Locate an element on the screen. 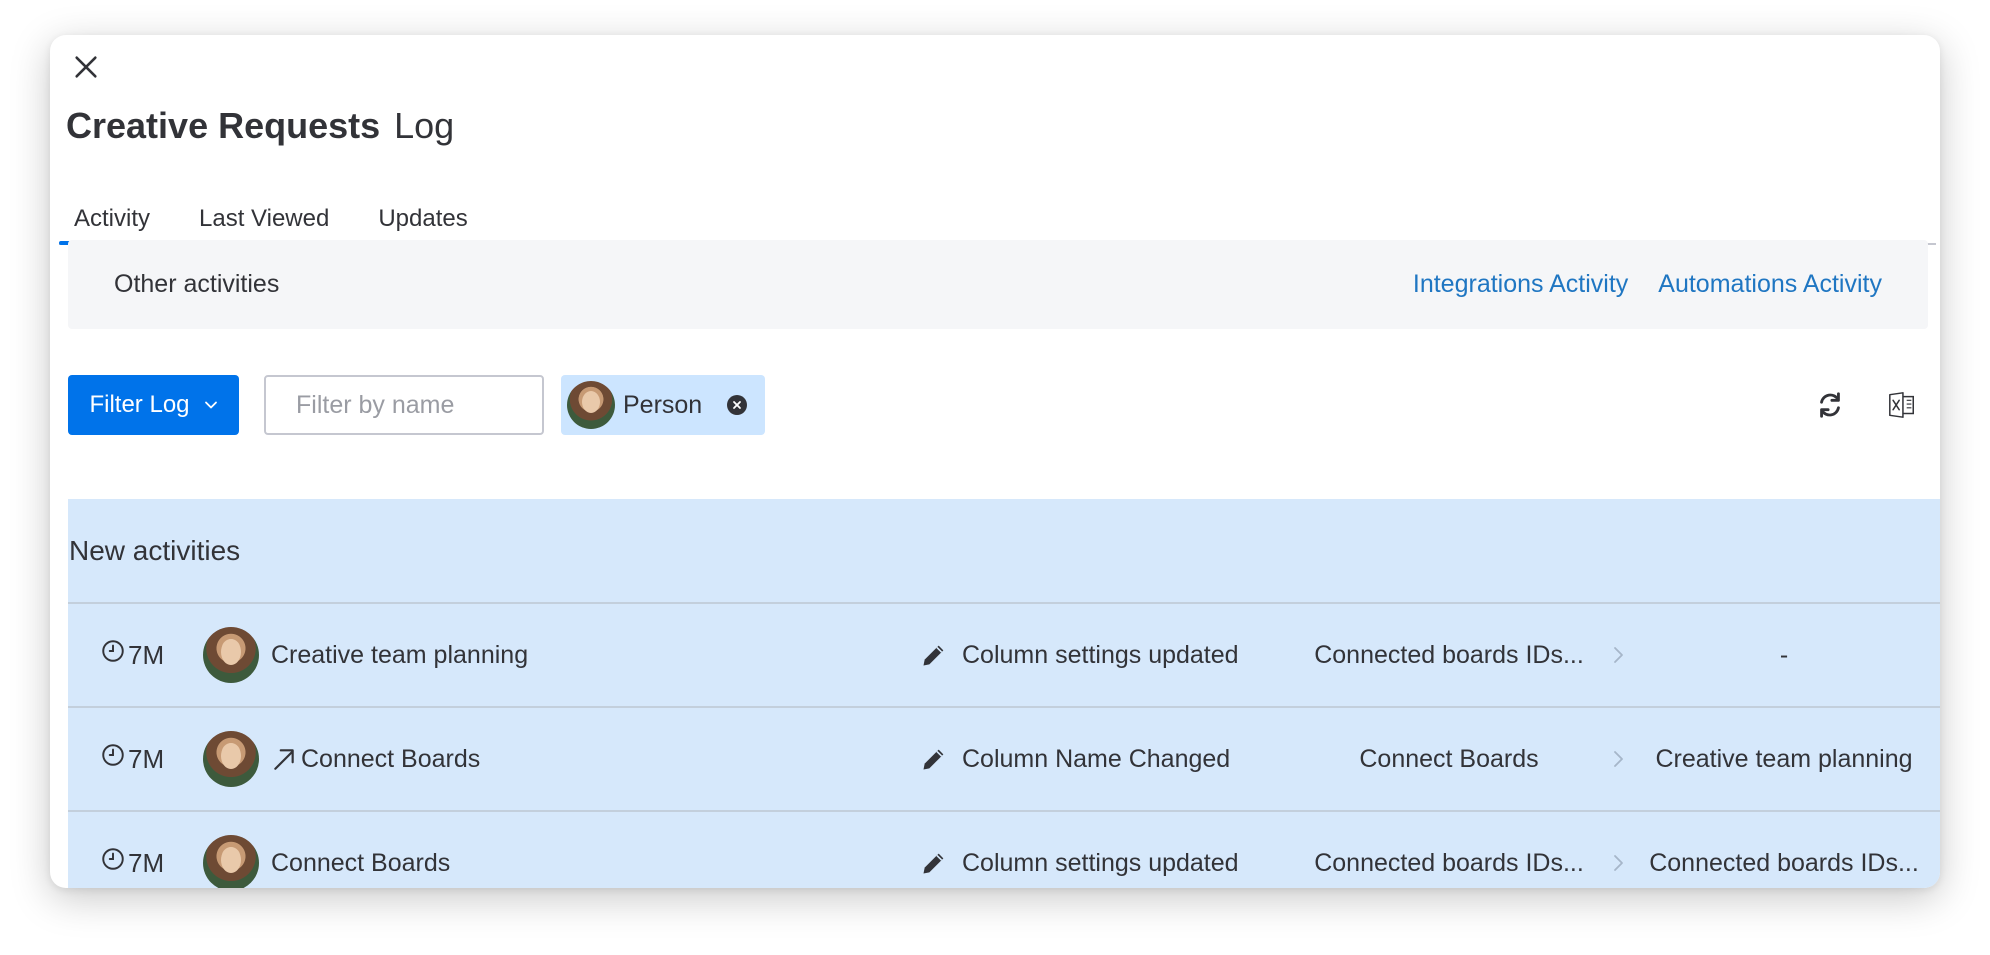 The image size is (1990, 955). refresh-icon is located at coordinates (1830, 405).